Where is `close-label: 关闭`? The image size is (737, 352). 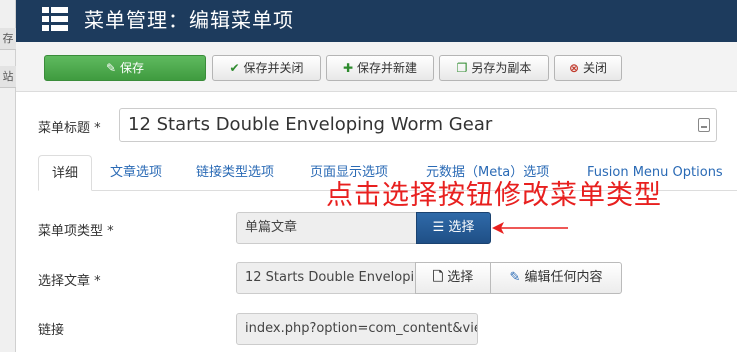
close-label: 关闭 is located at coordinates (595, 68).